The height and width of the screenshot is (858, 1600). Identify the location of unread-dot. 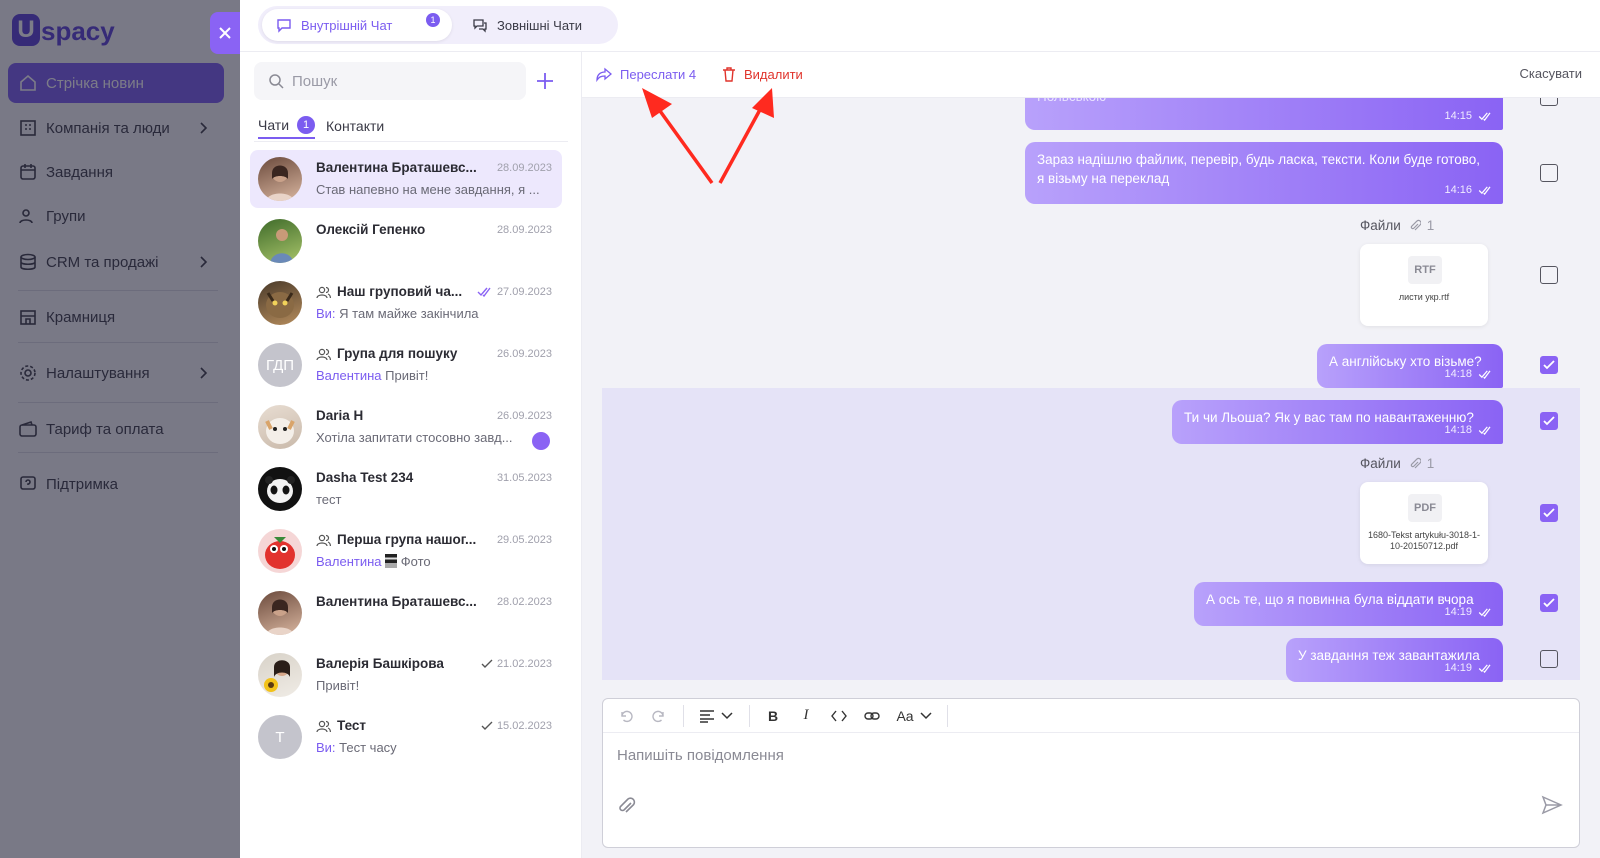
(541, 441).